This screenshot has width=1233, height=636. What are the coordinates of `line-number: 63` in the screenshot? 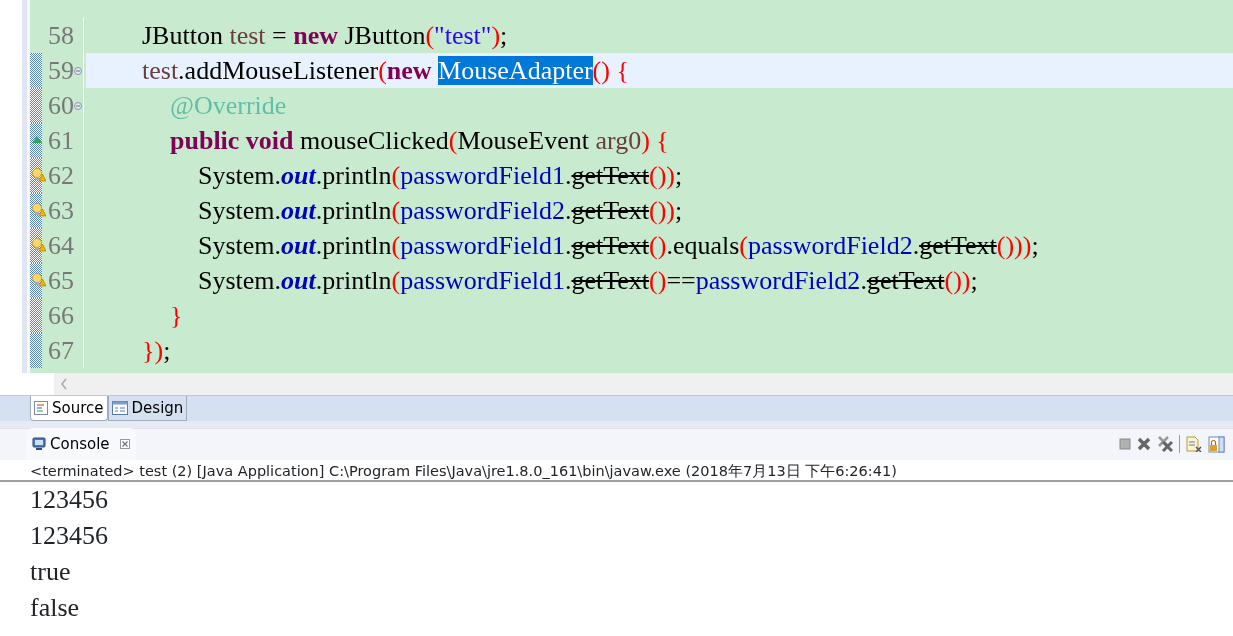 It's located at (60, 211).